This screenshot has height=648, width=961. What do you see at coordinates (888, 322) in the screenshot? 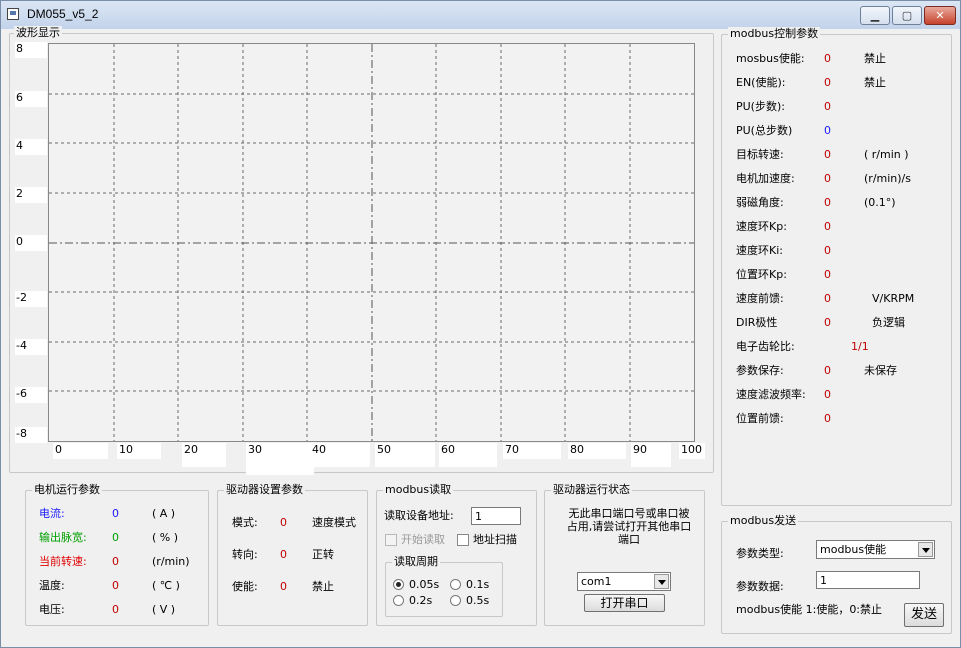
I see `param-unit: 负逻辑` at bounding box center [888, 322].